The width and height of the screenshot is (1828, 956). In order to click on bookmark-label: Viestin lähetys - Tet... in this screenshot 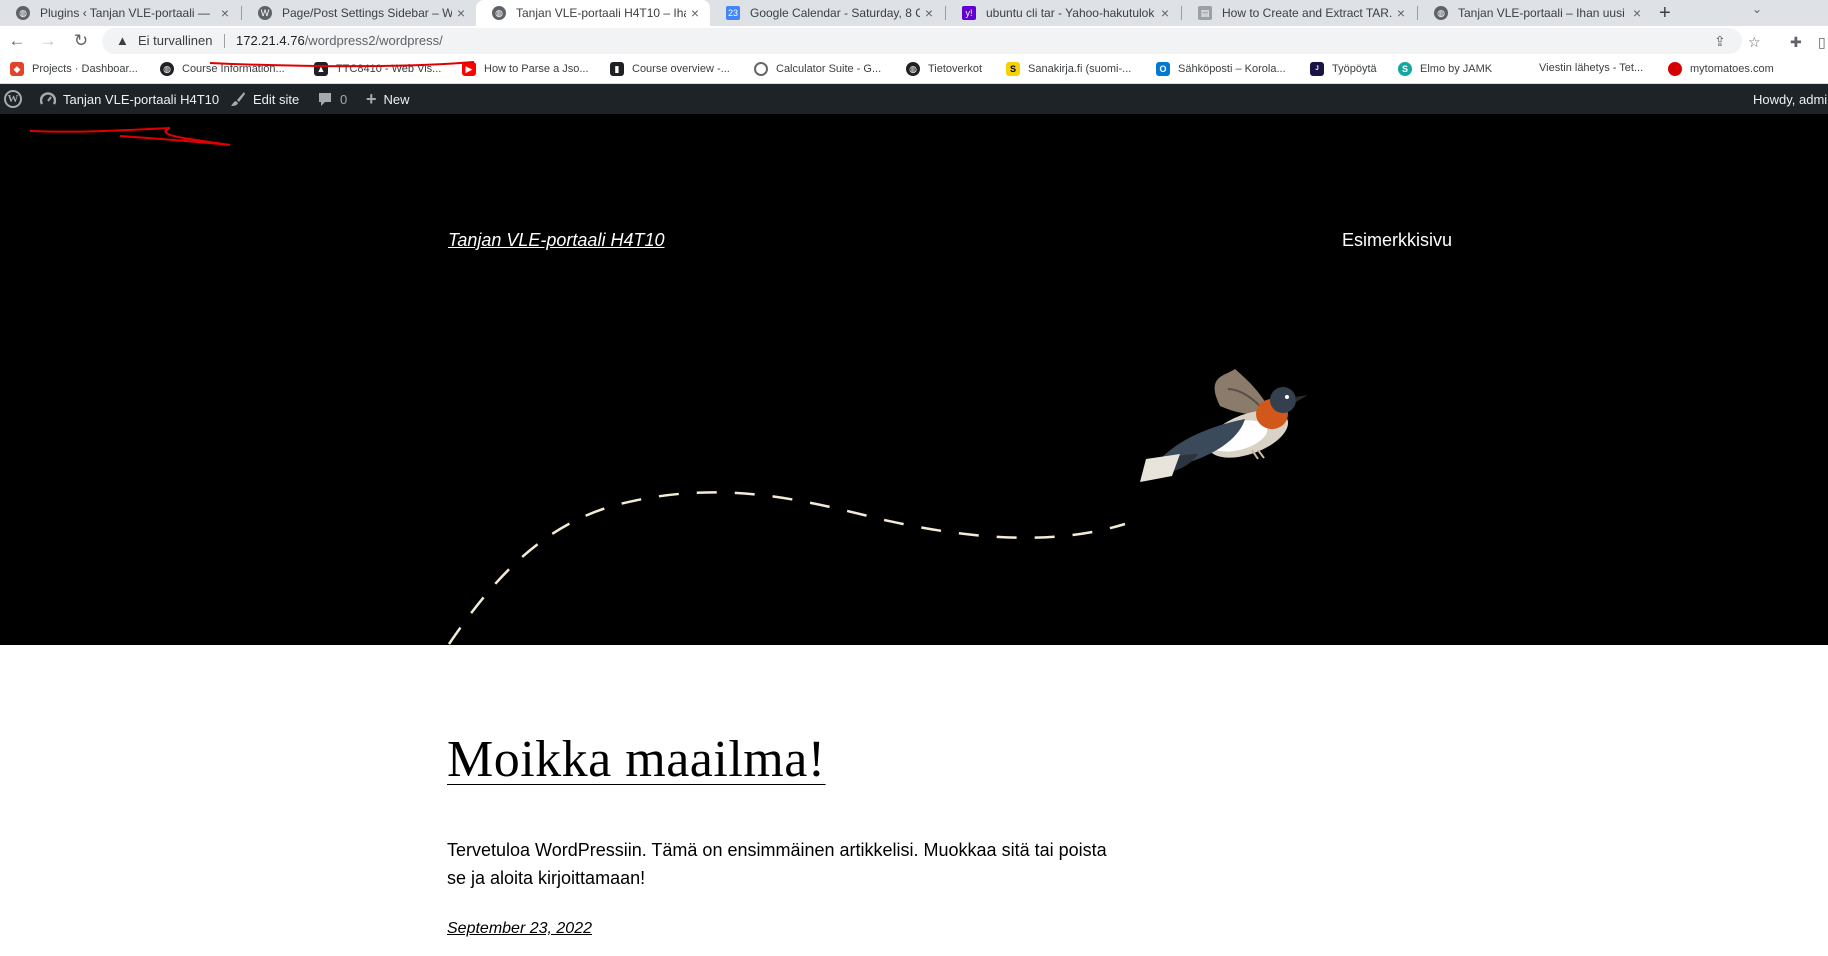, I will do `click(1591, 68)`.